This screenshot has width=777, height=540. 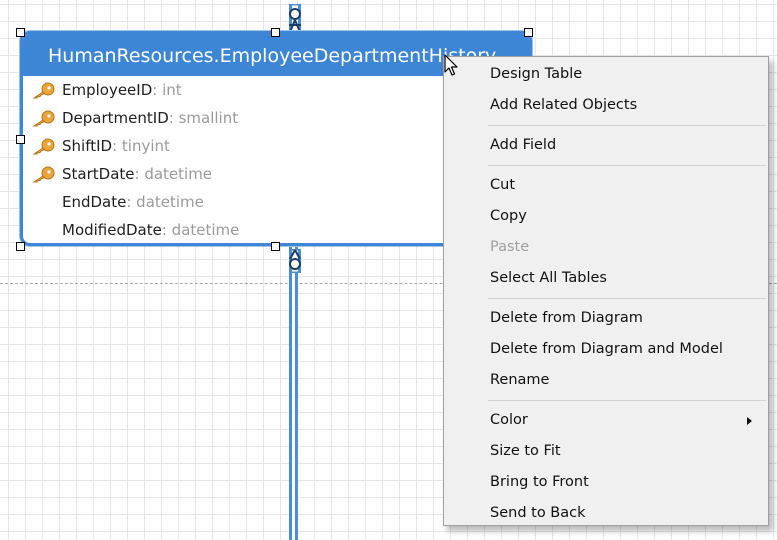 What do you see at coordinates (509, 420) in the screenshot?
I see `menu-item-color-label: Color` at bounding box center [509, 420].